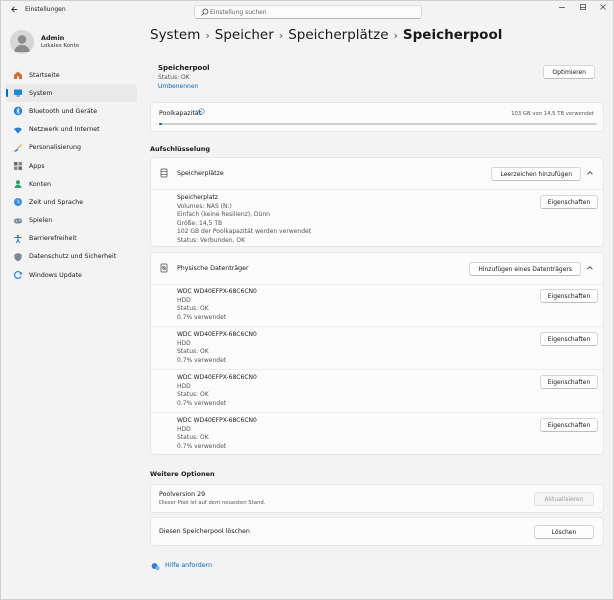 The width and height of the screenshot is (614, 600). What do you see at coordinates (53, 239) in the screenshot?
I see `sidebar-item-label: Barrierefreiheit` at bounding box center [53, 239].